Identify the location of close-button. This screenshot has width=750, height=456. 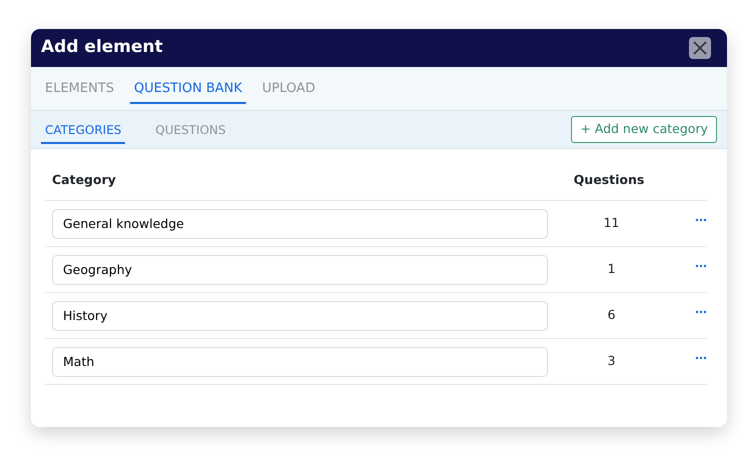
(700, 48).